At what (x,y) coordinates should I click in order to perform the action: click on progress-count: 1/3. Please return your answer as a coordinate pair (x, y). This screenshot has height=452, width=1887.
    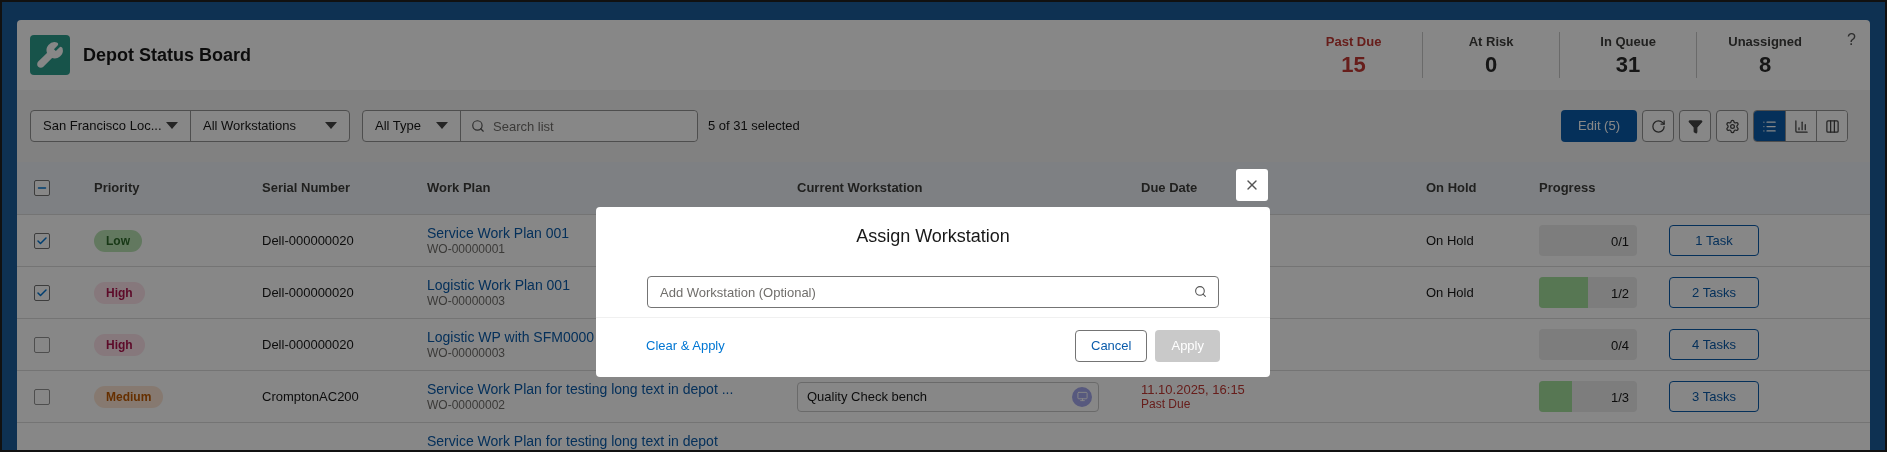
    Looking at the image, I should click on (1619, 398).